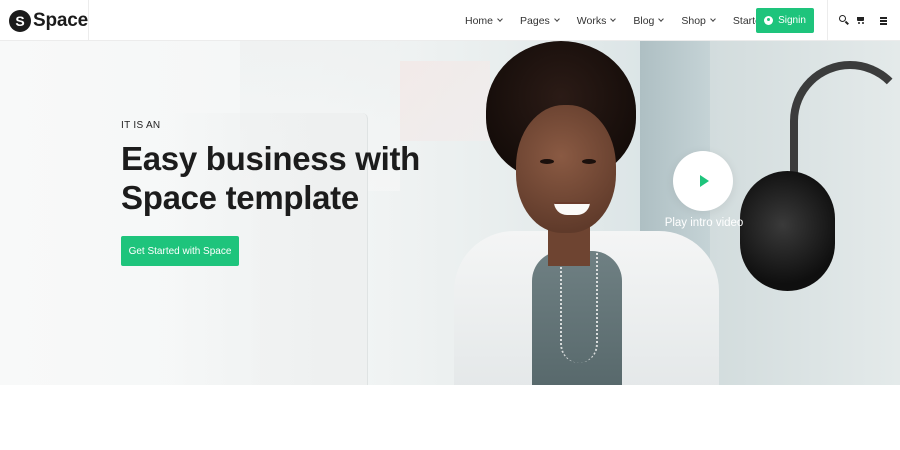  Describe the element at coordinates (281, 178) in the screenshot. I see `hero-headline: Easy business with Space template` at that location.